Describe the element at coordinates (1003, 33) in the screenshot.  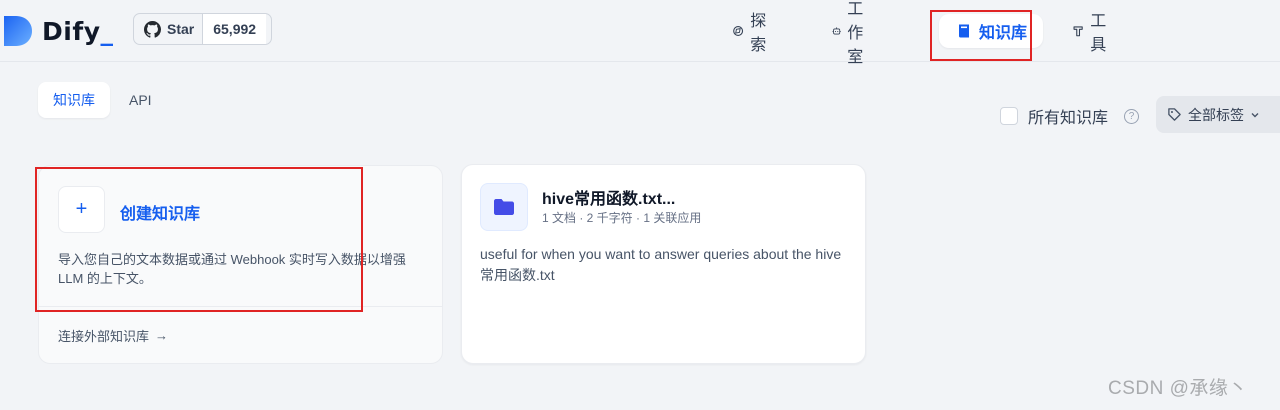
I see `nav-knowledge-label: 知识库` at that location.